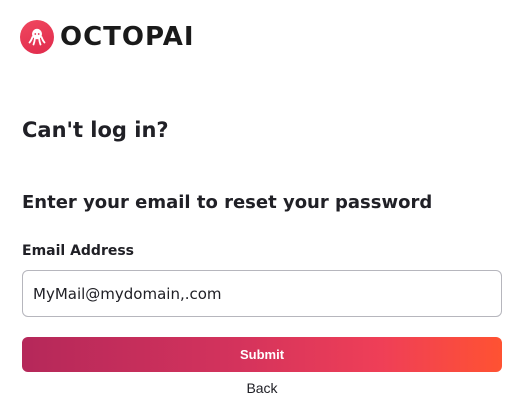 Image resolution: width=526 pixels, height=407 pixels. Describe the element at coordinates (127, 37) in the screenshot. I see `brand-name: OCTOPAI` at that location.